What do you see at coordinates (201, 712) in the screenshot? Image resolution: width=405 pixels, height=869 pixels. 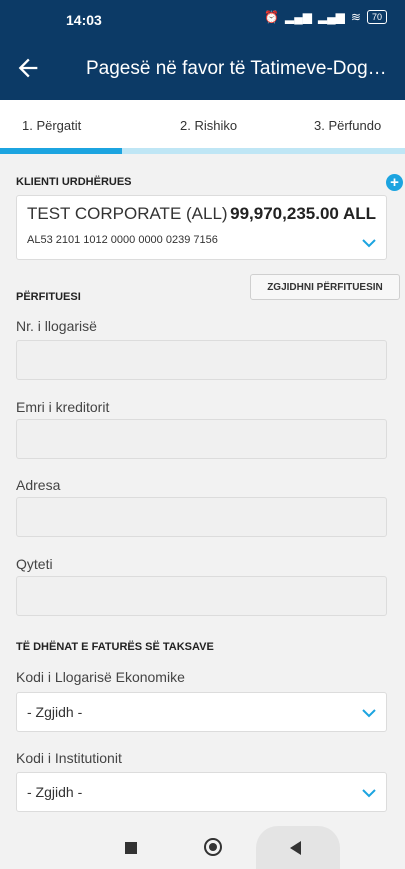 I see `economic-code-select: - Zgjidh -` at bounding box center [201, 712].